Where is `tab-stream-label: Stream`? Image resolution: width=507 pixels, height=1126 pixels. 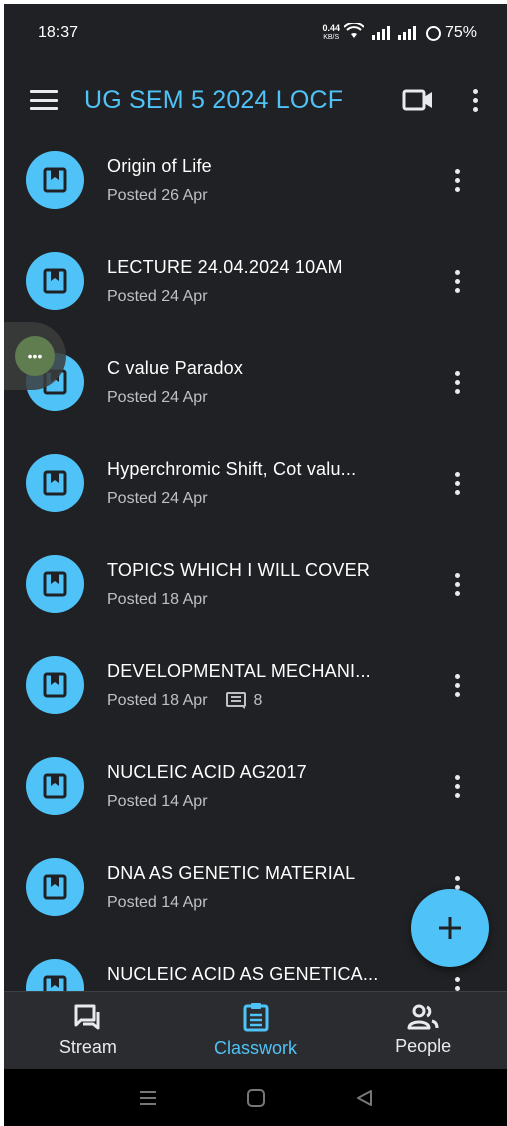 tab-stream-label: Stream is located at coordinates (87, 1047).